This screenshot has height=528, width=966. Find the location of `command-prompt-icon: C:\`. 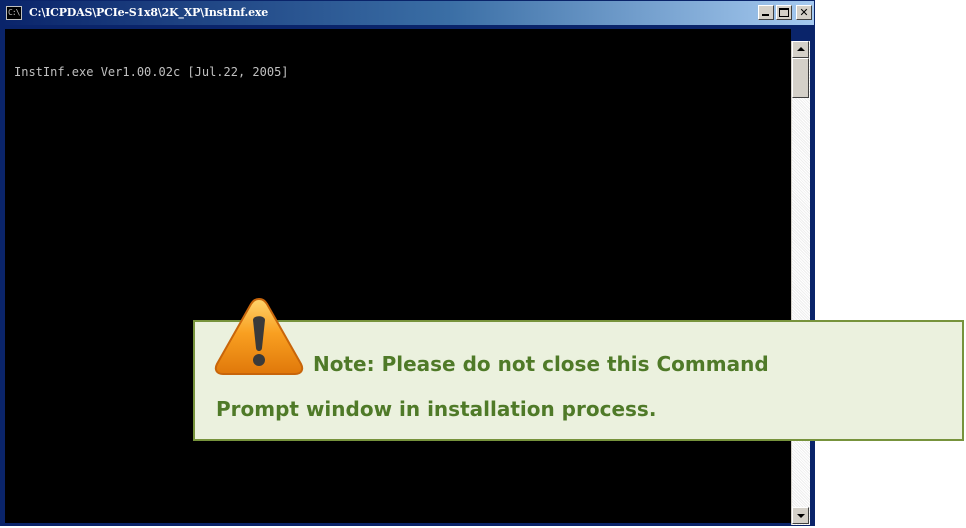

command-prompt-icon: C:\ is located at coordinates (14, 13).